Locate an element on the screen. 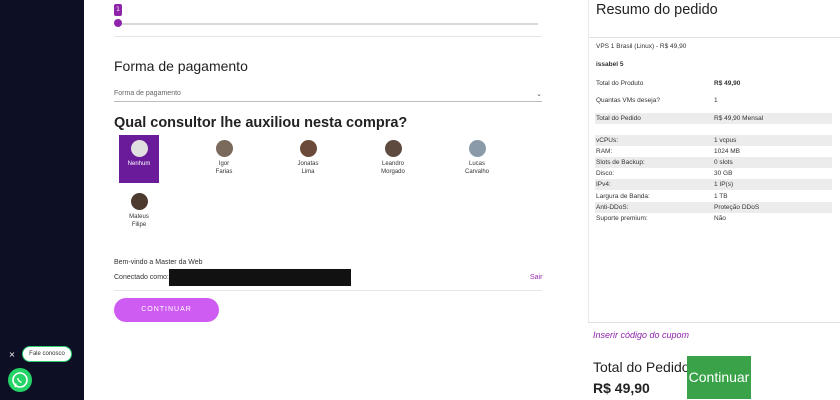 Image resolution: width=840 pixels, height=400 pixels. spec-row: Disco: 30 GB is located at coordinates (713, 173).